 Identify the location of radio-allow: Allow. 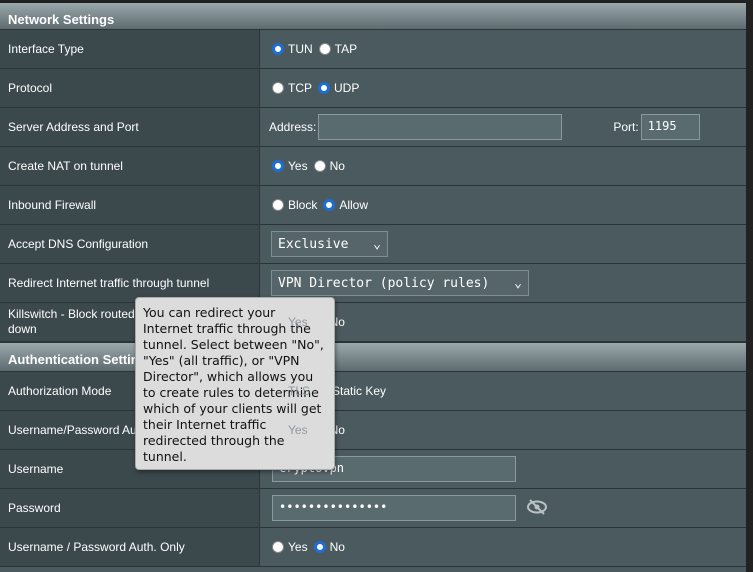
(345, 205).